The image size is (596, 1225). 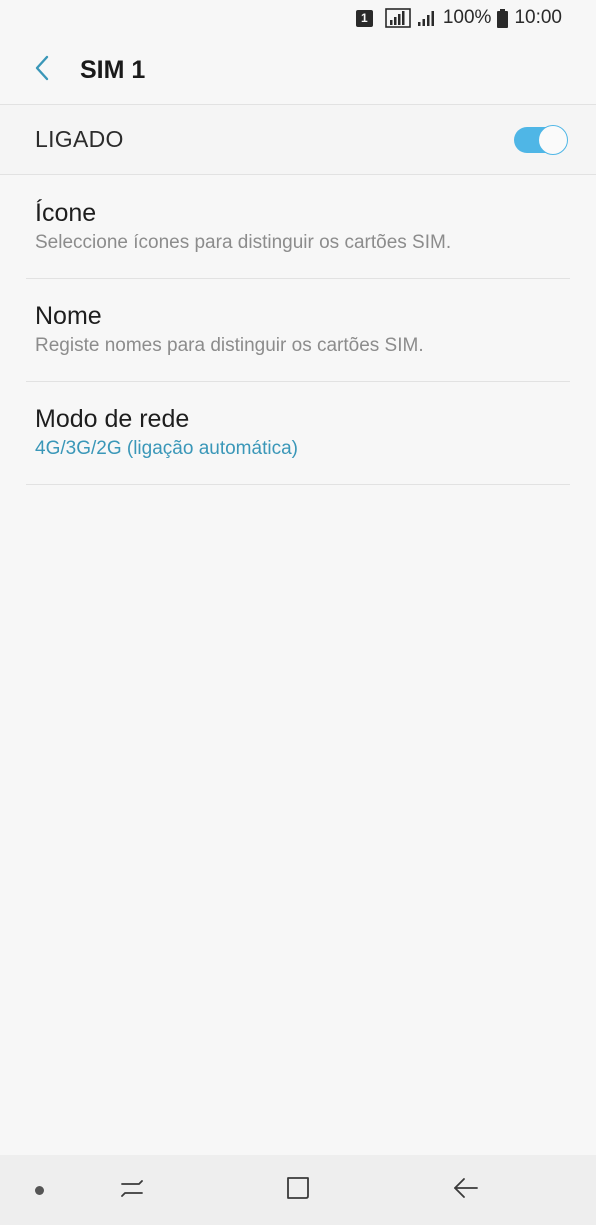 What do you see at coordinates (298, 70) in the screenshot?
I see `app-bar: SIM 1` at bounding box center [298, 70].